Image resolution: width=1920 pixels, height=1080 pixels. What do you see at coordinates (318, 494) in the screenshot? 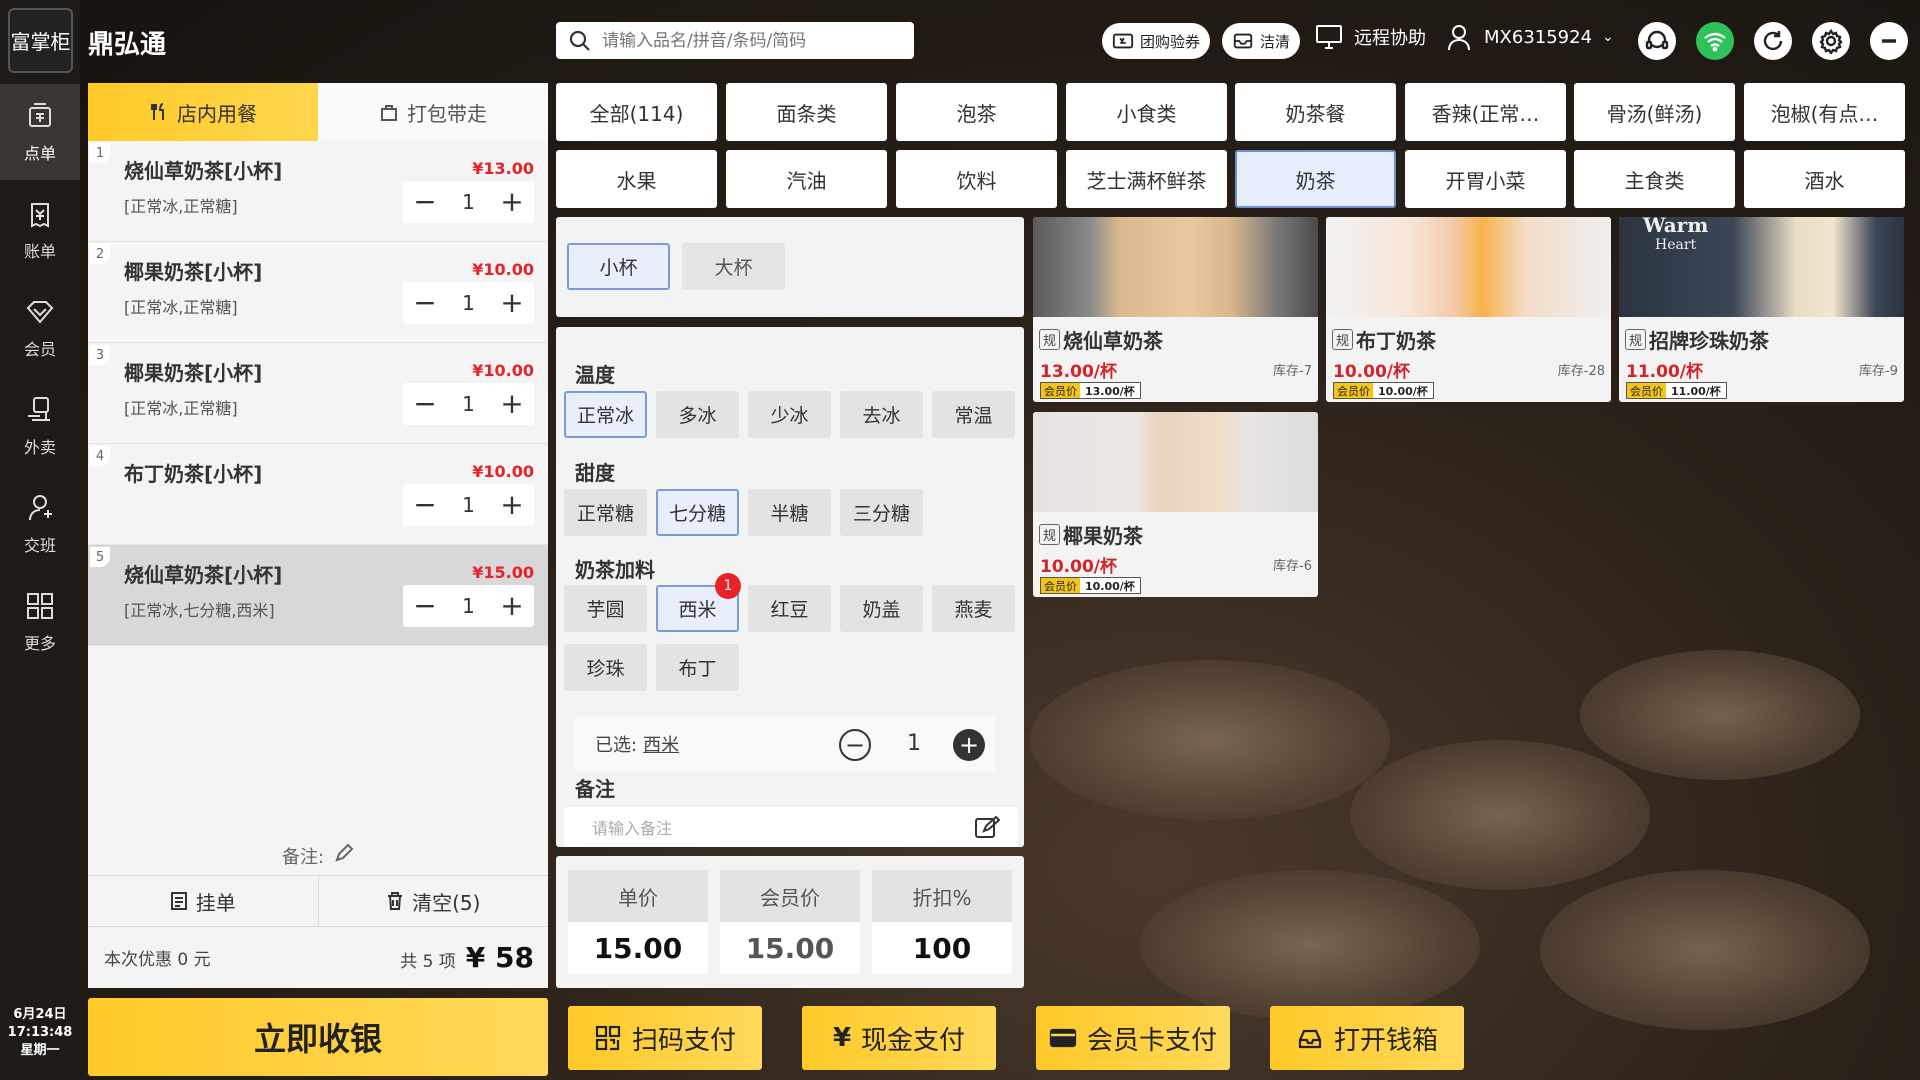
I see `order-line-item: 4 布丁奶茶[小杯] ¥10.00 − 1 +` at bounding box center [318, 494].